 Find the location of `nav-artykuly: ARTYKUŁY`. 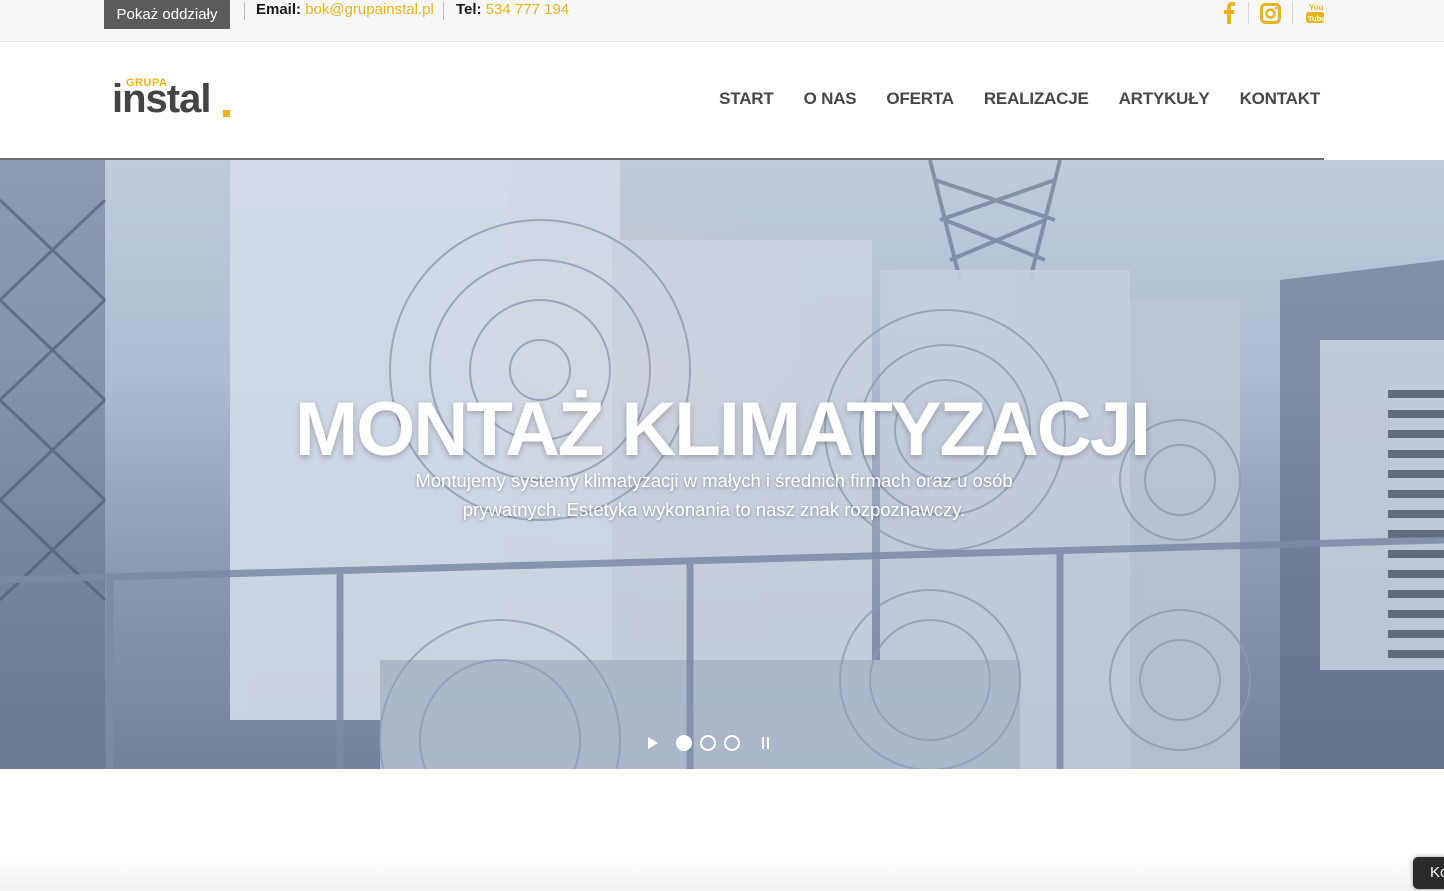

nav-artykuly: ARTYKUŁY is located at coordinates (1164, 99).